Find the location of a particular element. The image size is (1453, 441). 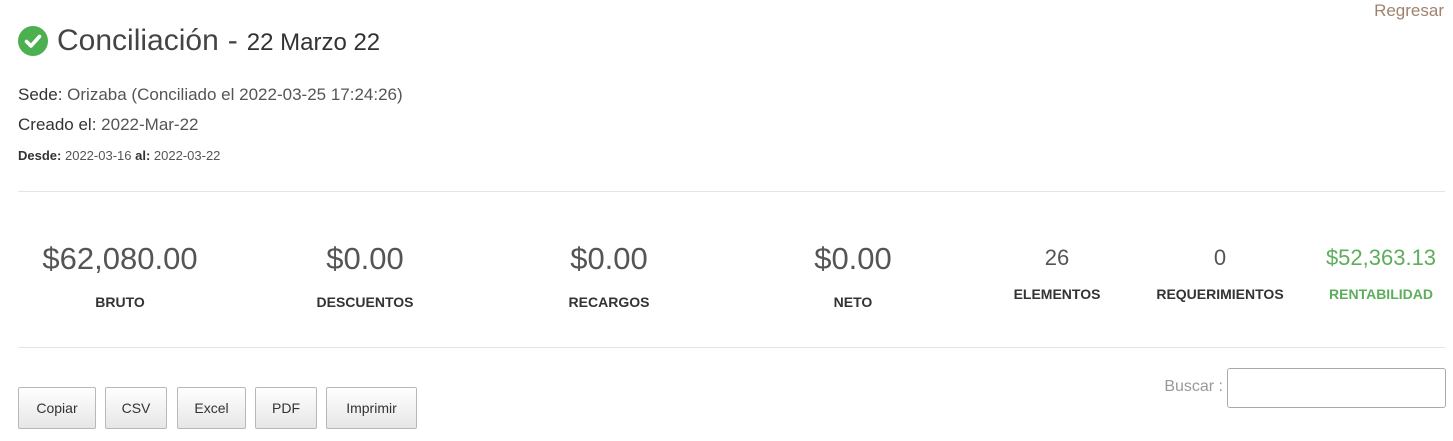

search-input is located at coordinates (1336, 388).